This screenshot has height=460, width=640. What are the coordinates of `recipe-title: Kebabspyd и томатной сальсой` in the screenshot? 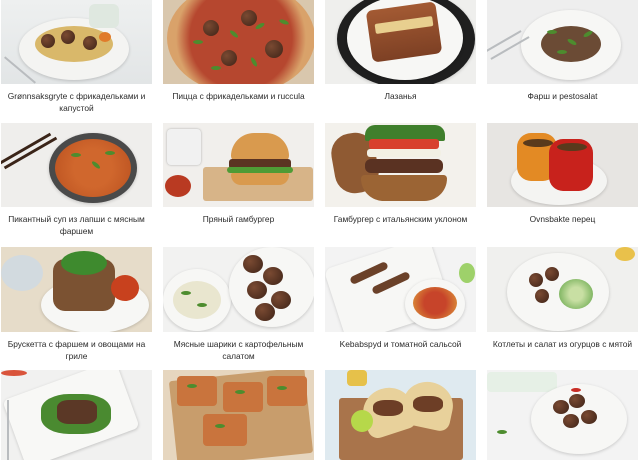 It's located at (400, 351).